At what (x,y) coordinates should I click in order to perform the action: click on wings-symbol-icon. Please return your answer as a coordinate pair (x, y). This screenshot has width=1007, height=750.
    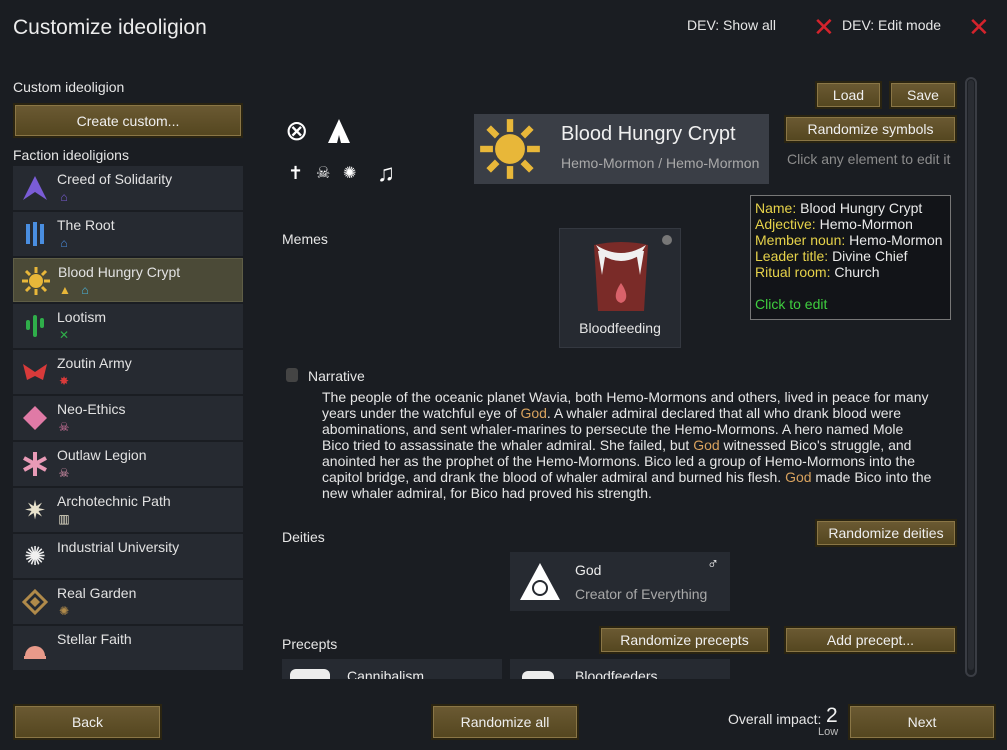
    Looking at the image, I should click on (35, 372).